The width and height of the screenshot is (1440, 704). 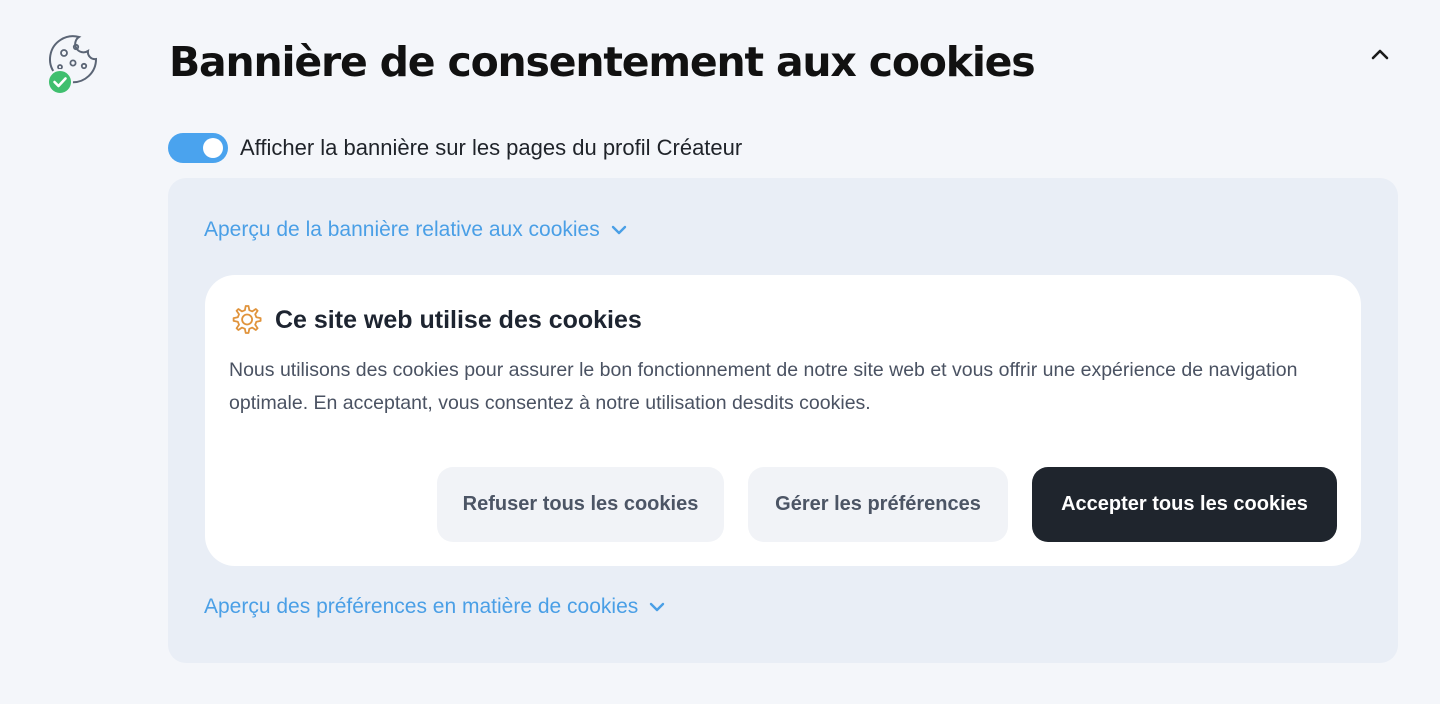 I want to click on collapse-button, so click(x=1380, y=54).